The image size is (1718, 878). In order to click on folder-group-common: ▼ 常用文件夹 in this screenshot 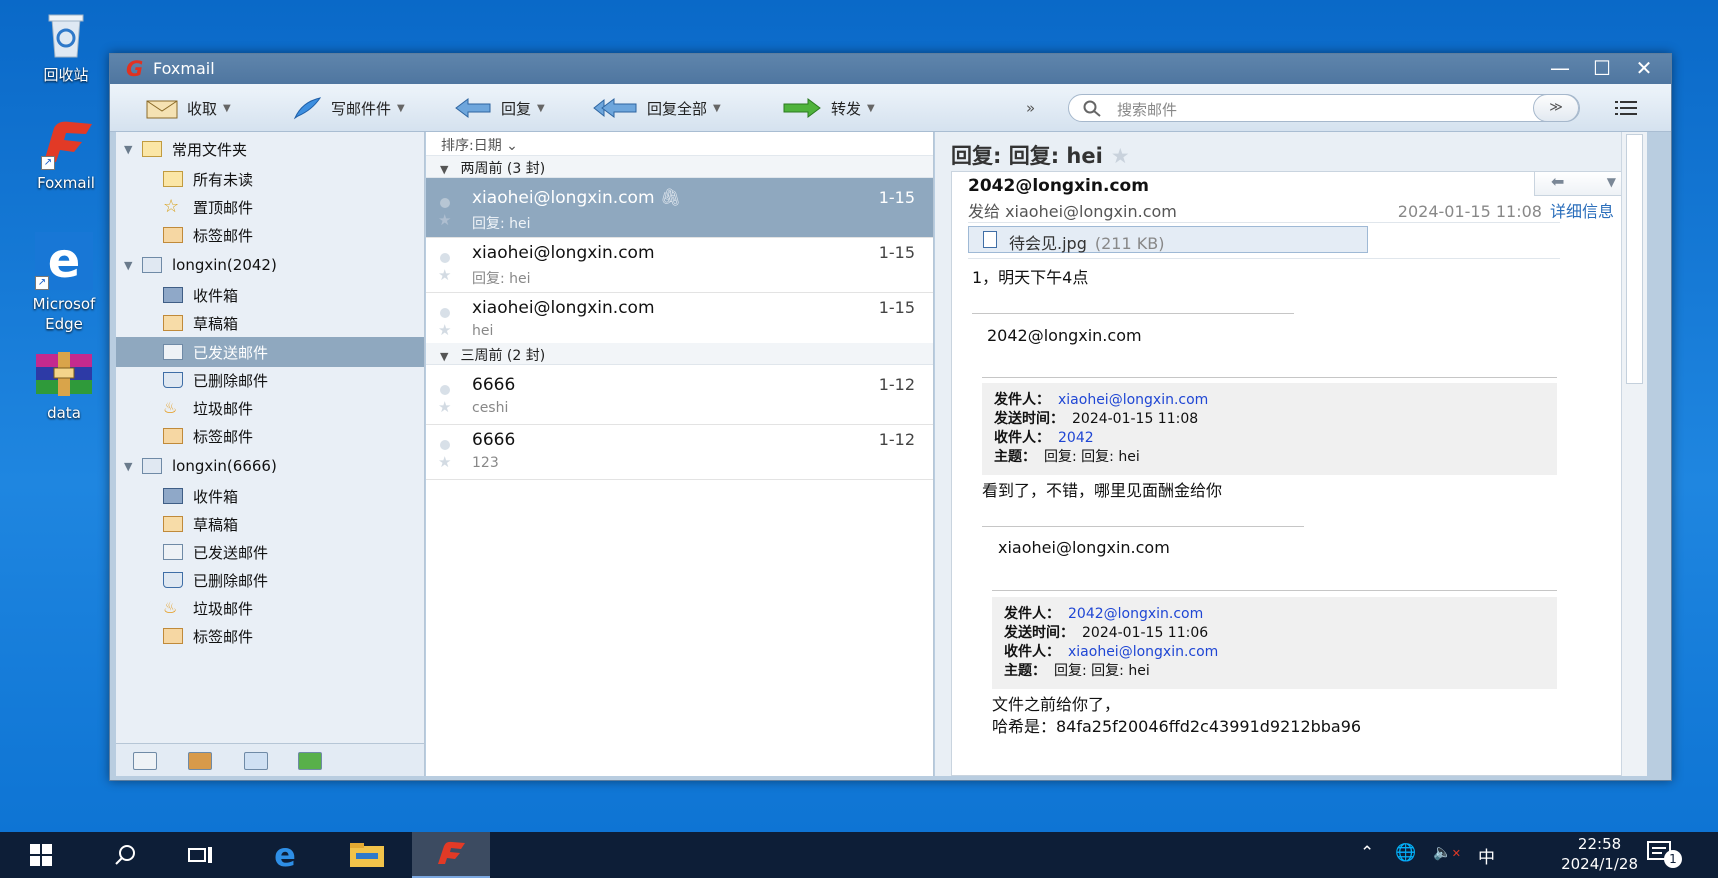, I will do `click(270, 149)`.